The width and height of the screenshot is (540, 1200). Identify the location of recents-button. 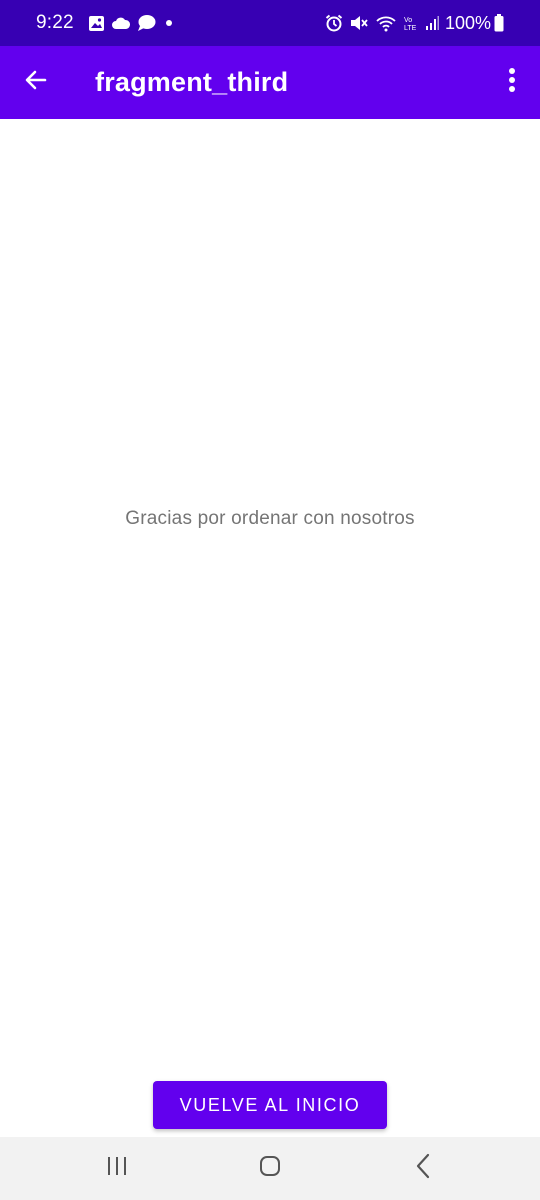
(117, 1168).